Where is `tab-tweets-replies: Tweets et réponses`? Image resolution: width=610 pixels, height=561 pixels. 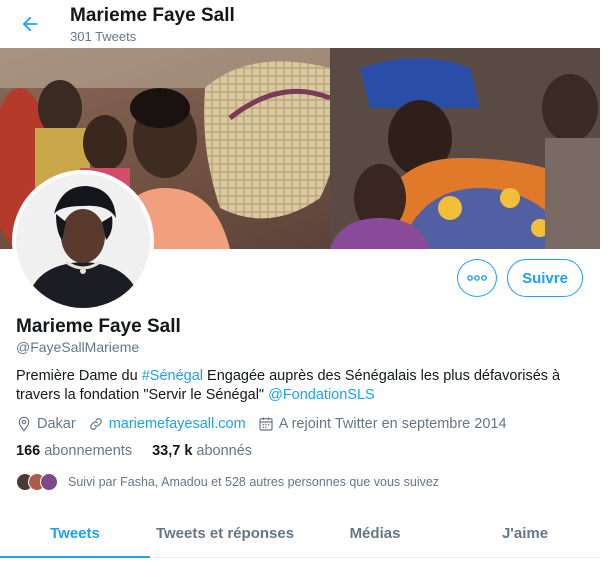
tab-tweets-replies: Tweets et réponses is located at coordinates (225, 533).